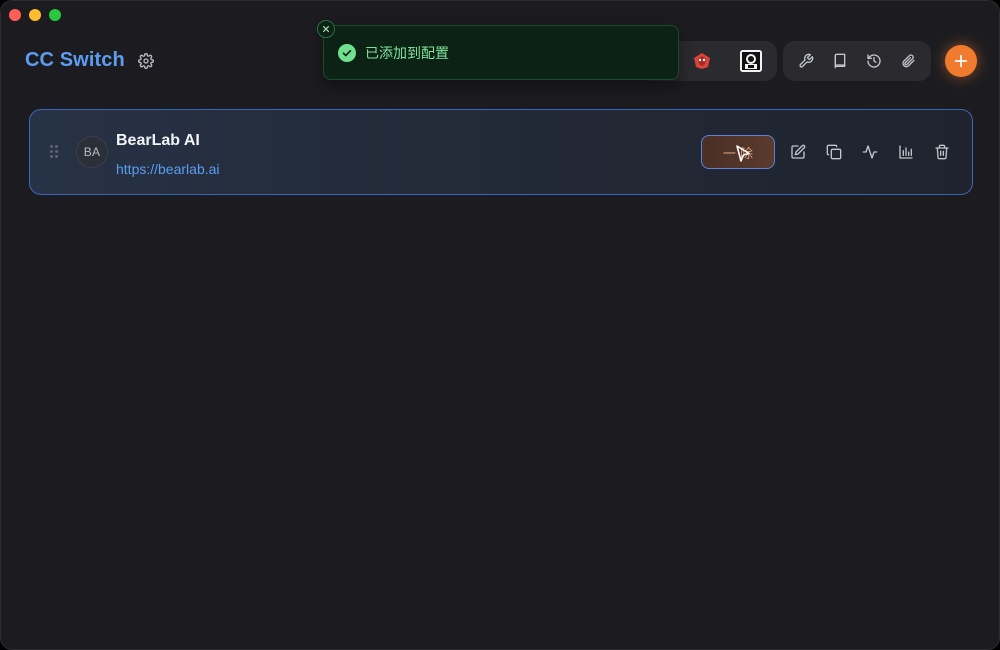  I want to click on app-logo-red-icon, so click(702, 61).